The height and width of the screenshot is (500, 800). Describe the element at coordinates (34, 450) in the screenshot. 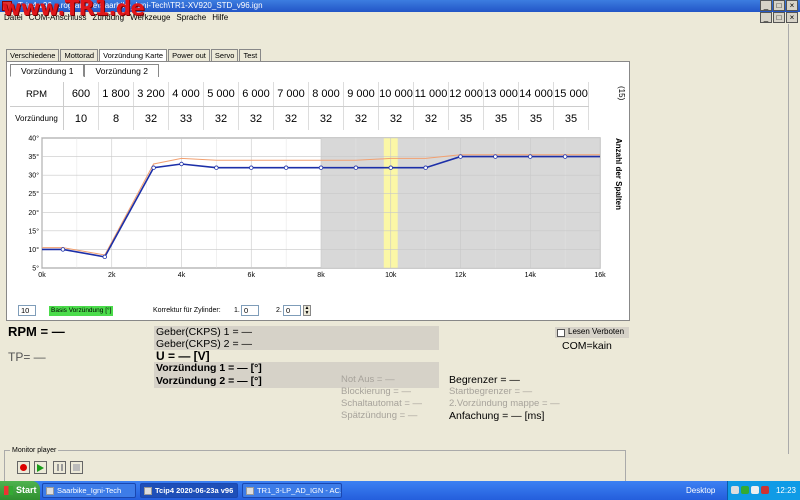

I see `monitor-player-label: Monitor player` at that location.